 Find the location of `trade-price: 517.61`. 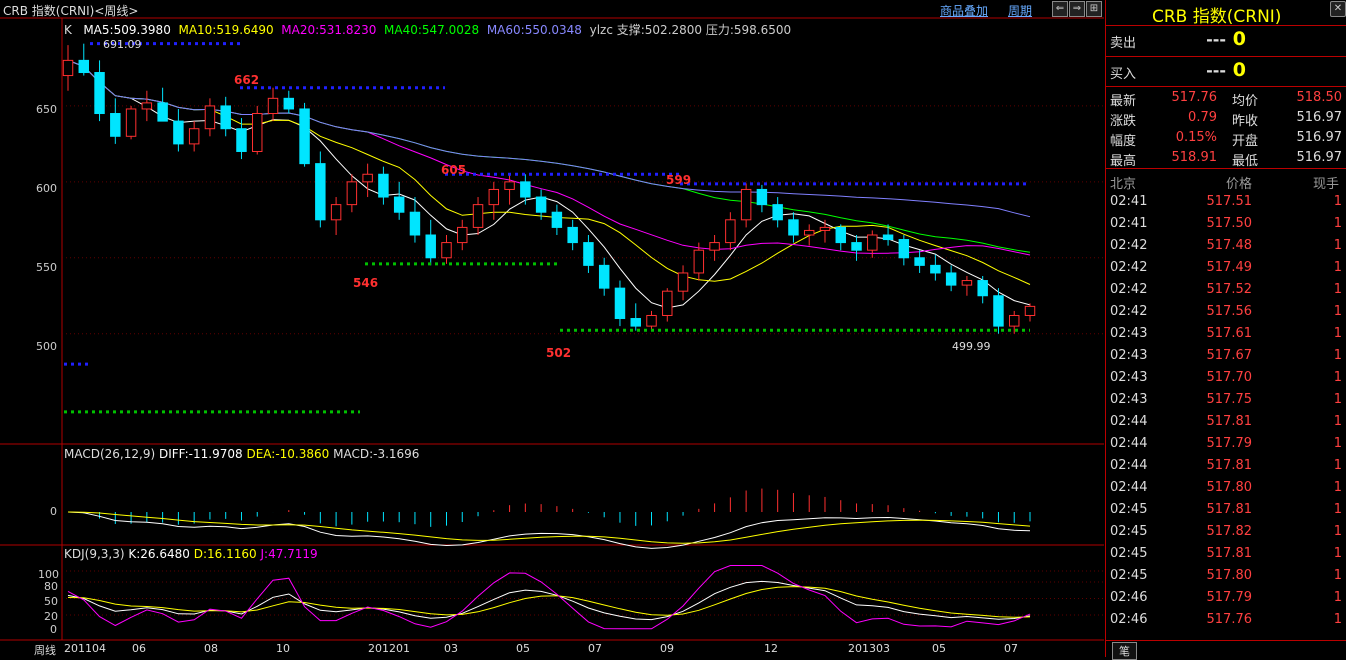

trade-price: 517.61 is located at coordinates (1229, 333).